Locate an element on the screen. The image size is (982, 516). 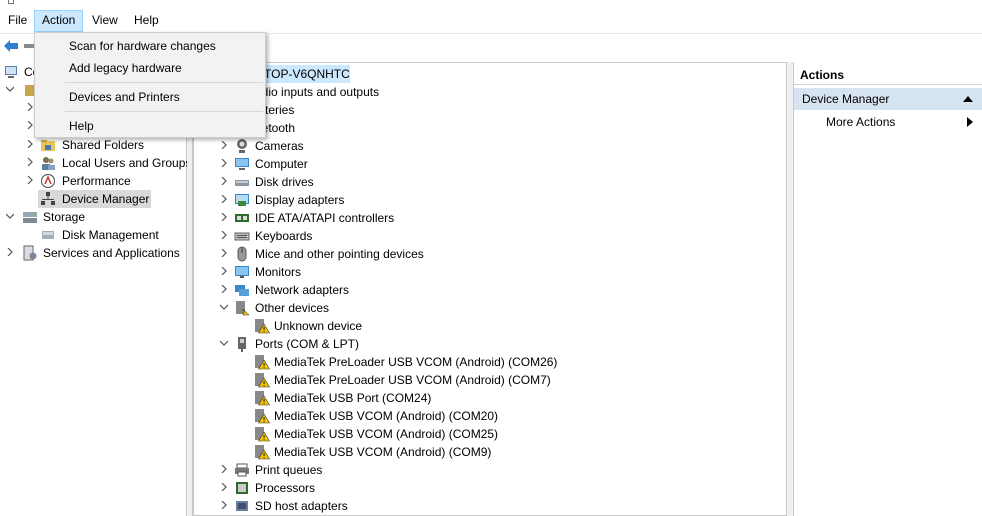
submenu-arrow-icon is located at coordinates (970, 122).